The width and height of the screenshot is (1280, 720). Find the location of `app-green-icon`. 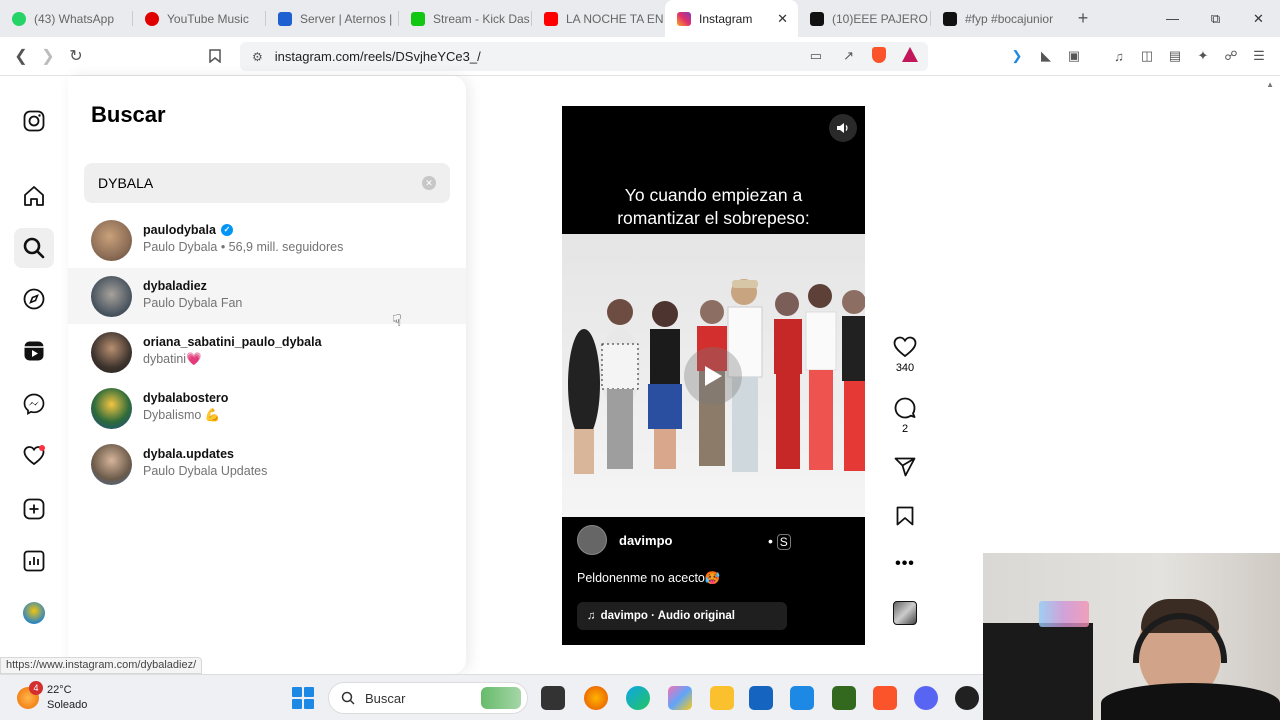

app-green-icon is located at coordinates (844, 698).